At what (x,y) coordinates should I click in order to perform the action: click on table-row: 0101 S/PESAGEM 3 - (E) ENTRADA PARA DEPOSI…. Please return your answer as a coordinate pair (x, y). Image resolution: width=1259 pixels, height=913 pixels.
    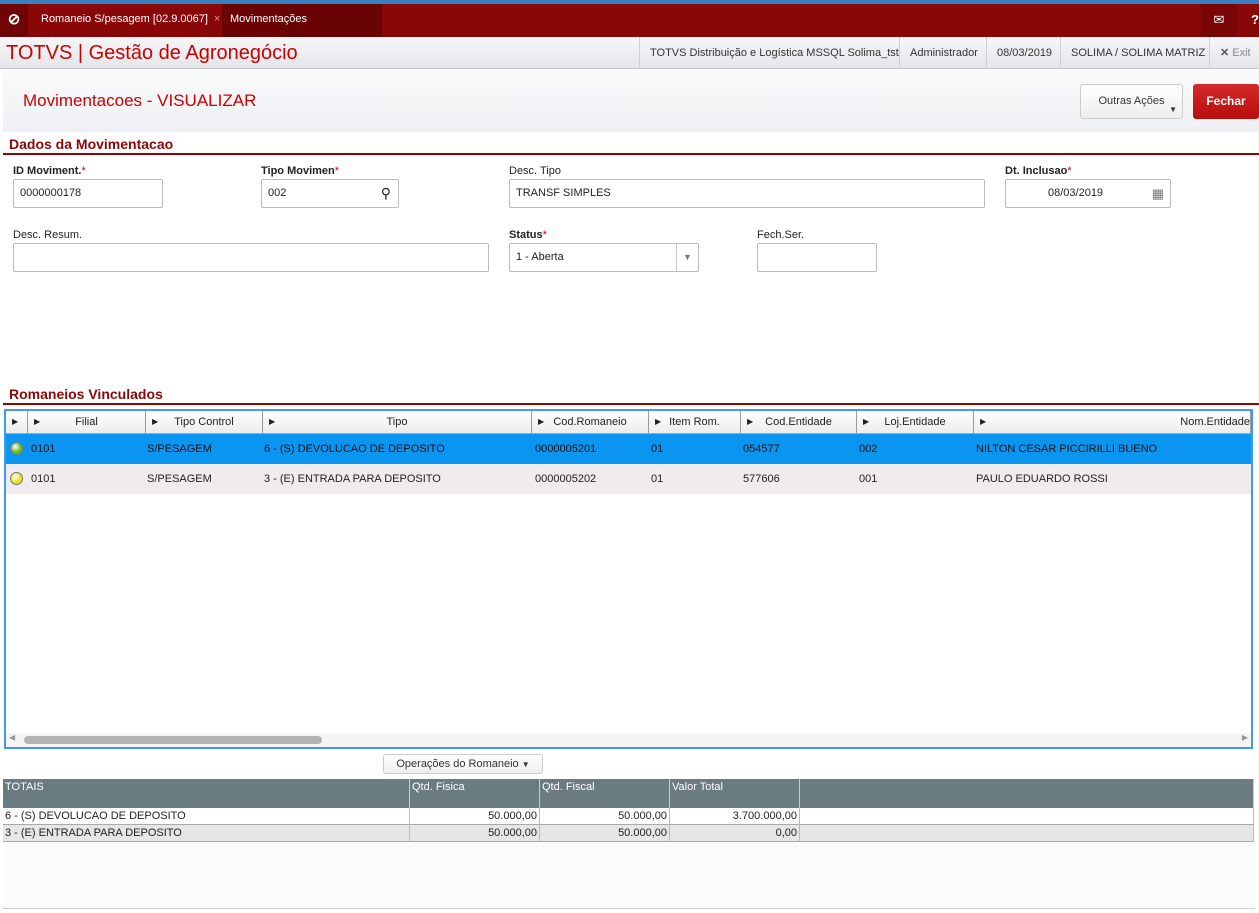
    Looking at the image, I should click on (628, 479).